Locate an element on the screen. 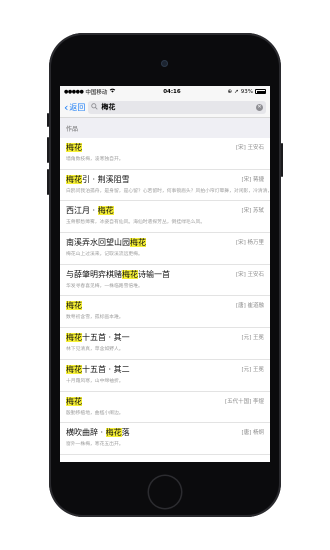 This screenshot has width=330, height=550. result-author: [五代十国] 李煜 is located at coordinates (244, 401).